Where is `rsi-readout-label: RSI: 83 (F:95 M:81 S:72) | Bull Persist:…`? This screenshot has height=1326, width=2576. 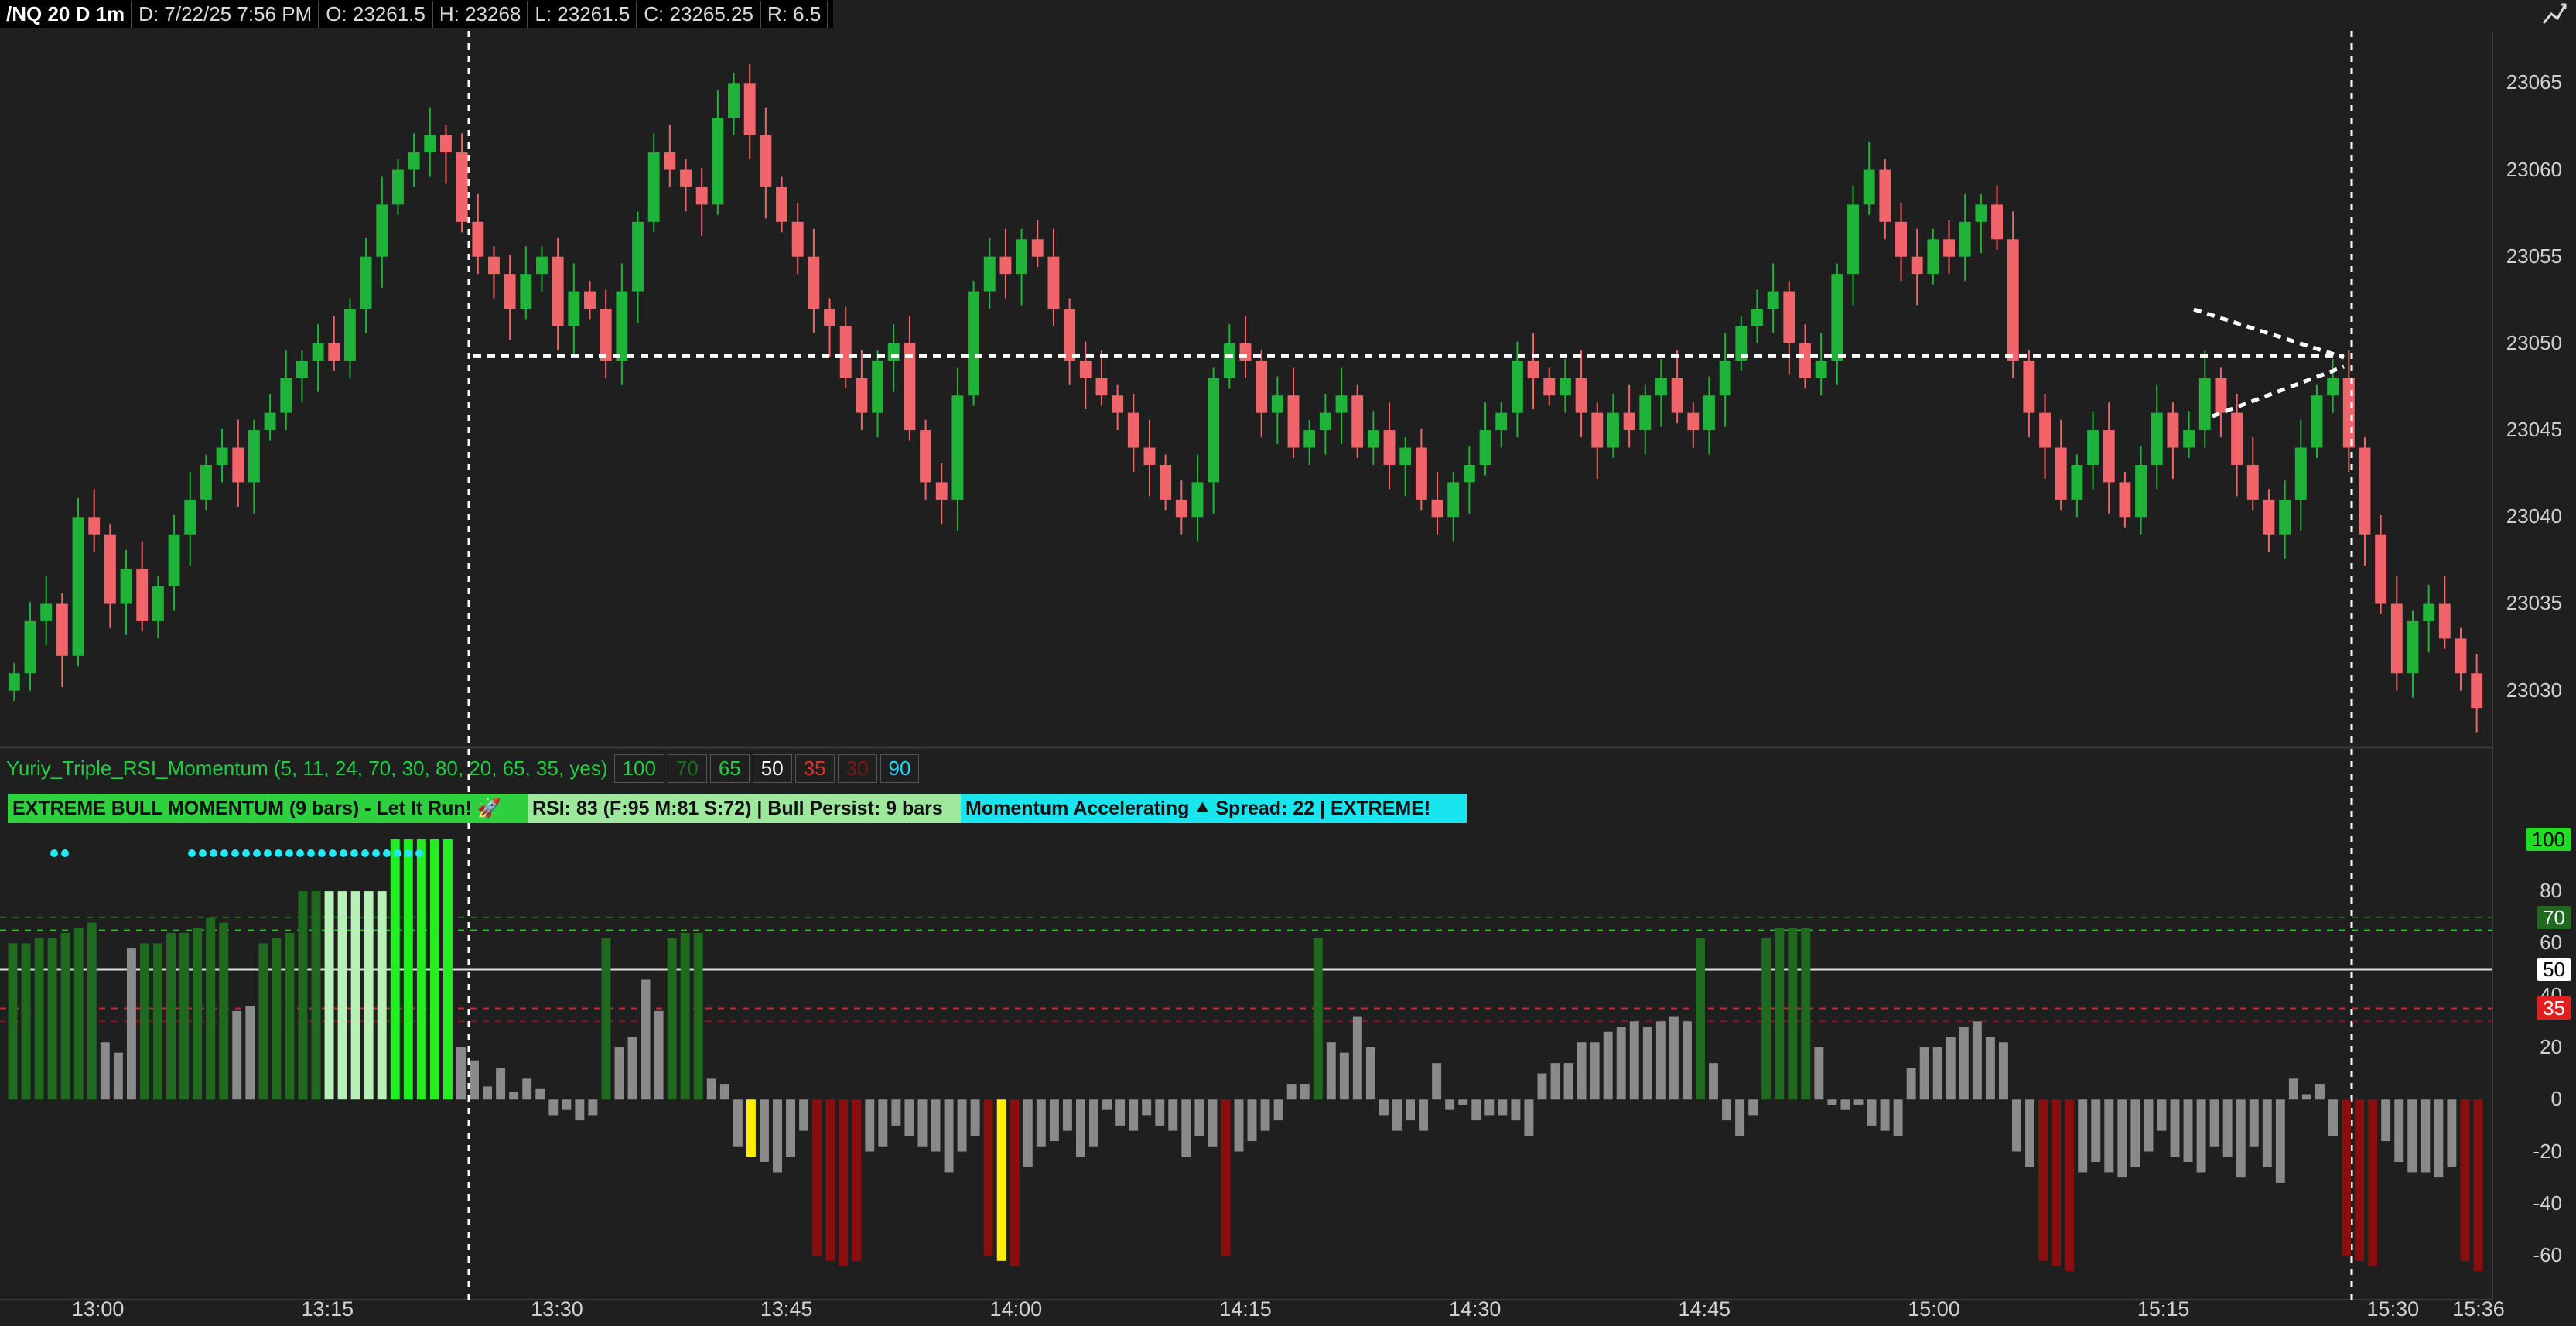 rsi-readout-label: RSI: 83 (F:95 M:81 S:72) | Bull Persist:… is located at coordinates (744, 808).